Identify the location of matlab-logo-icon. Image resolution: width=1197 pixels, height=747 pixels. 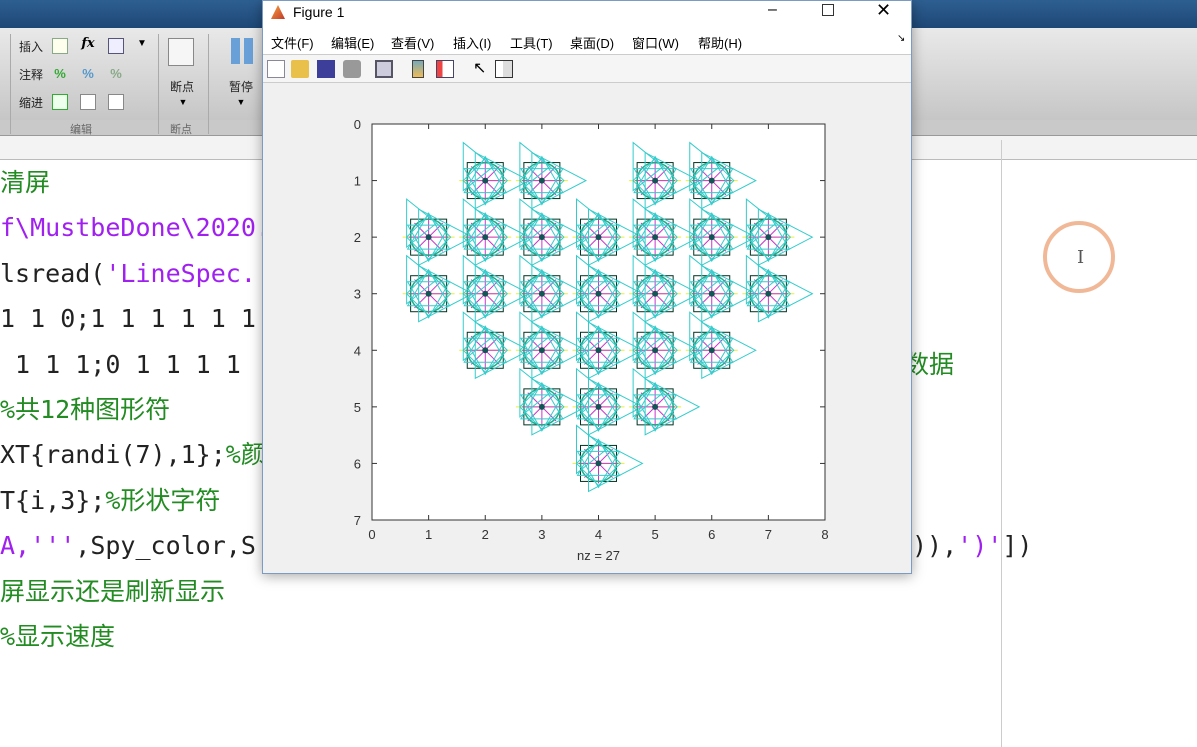
(278, 12).